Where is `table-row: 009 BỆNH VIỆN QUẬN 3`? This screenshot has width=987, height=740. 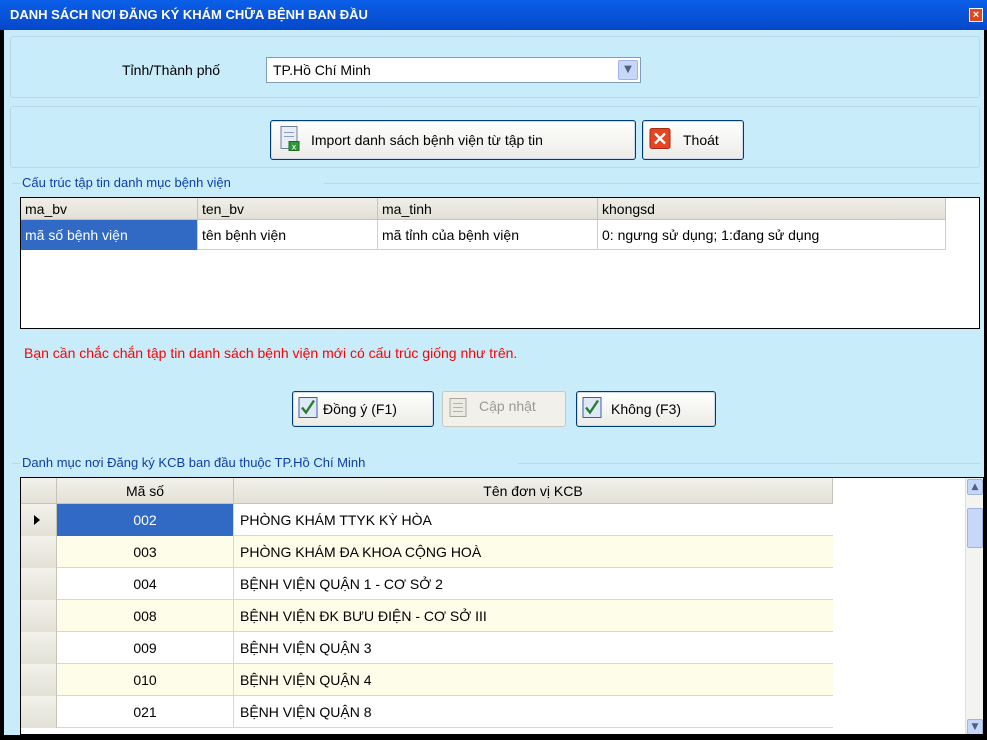
table-row: 009 BỆNH VIỆN QUẬN 3 is located at coordinates (427, 648).